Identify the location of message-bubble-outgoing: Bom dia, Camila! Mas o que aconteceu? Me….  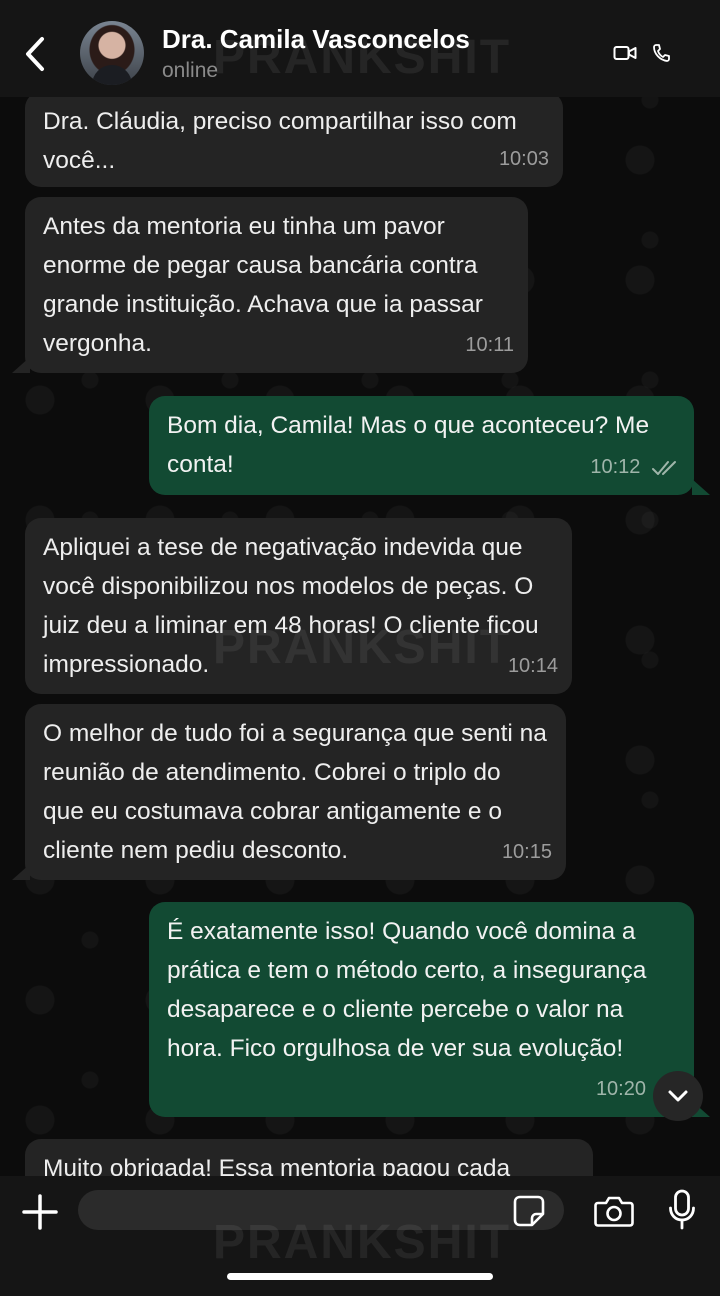
(421, 445).